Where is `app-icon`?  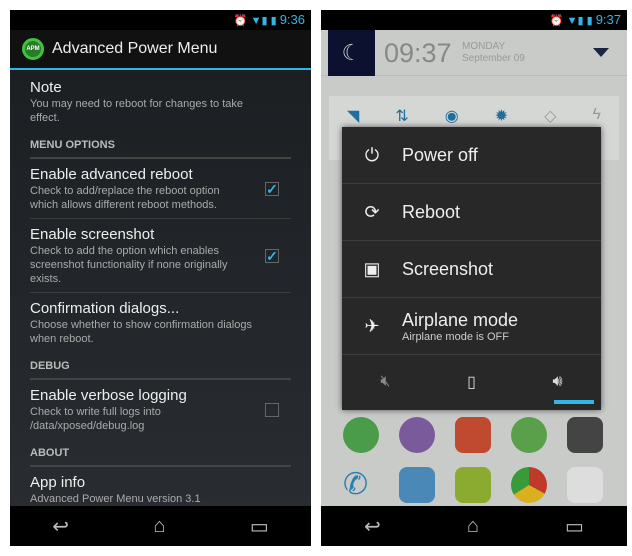 app-icon is located at coordinates (473, 435).